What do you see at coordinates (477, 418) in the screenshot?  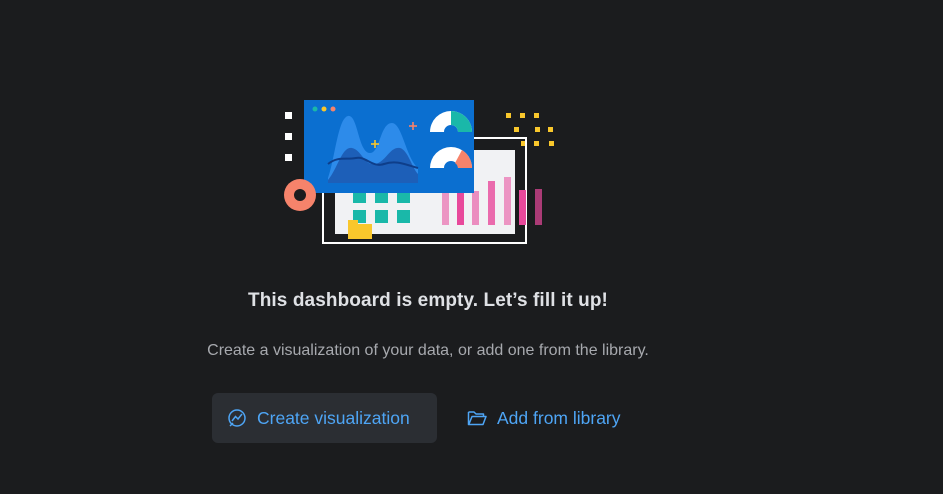 I see `folder-open-icon` at bounding box center [477, 418].